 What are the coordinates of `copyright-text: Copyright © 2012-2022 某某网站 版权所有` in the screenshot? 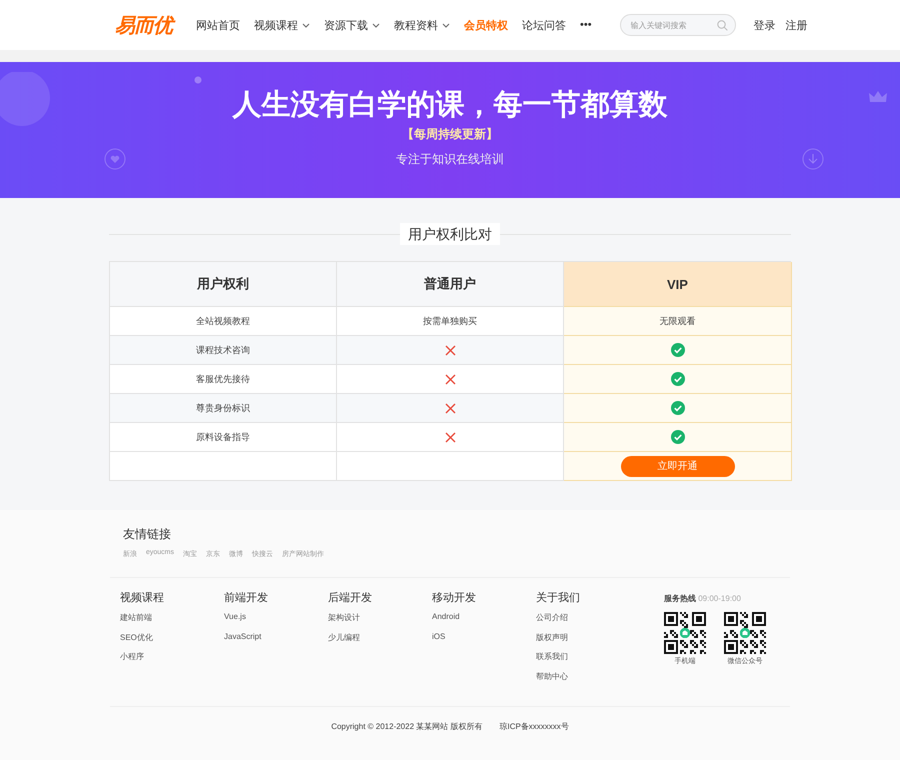 It's located at (406, 726).